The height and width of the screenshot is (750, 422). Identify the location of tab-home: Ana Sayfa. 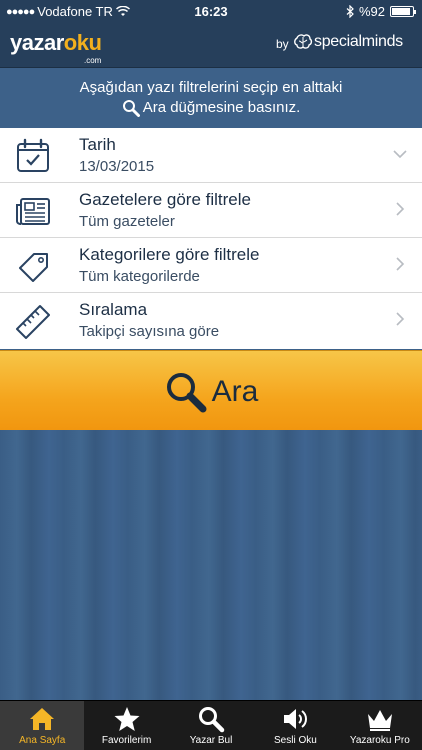
(42, 725).